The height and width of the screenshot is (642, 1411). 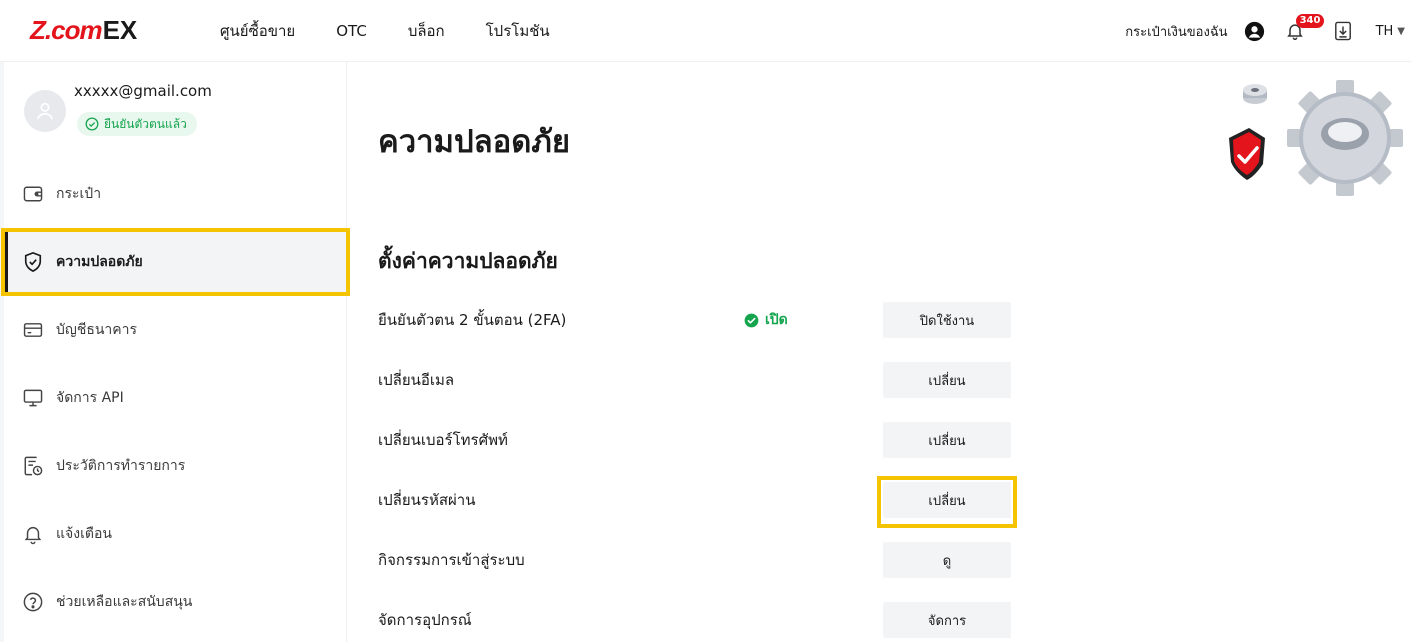 What do you see at coordinates (1401, 31) in the screenshot?
I see `chevron-down-icon: ▼` at bounding box center [1401, 31].